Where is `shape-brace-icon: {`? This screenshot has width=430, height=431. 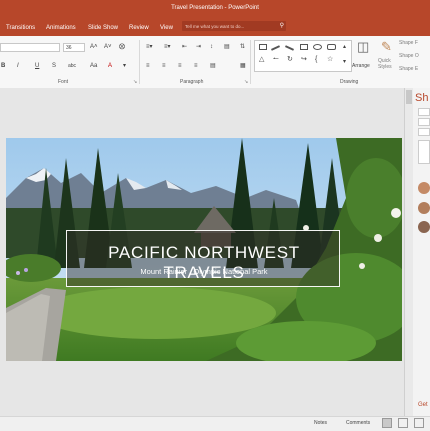
shape-brace-icon: { is located at coordinates (316, 60).